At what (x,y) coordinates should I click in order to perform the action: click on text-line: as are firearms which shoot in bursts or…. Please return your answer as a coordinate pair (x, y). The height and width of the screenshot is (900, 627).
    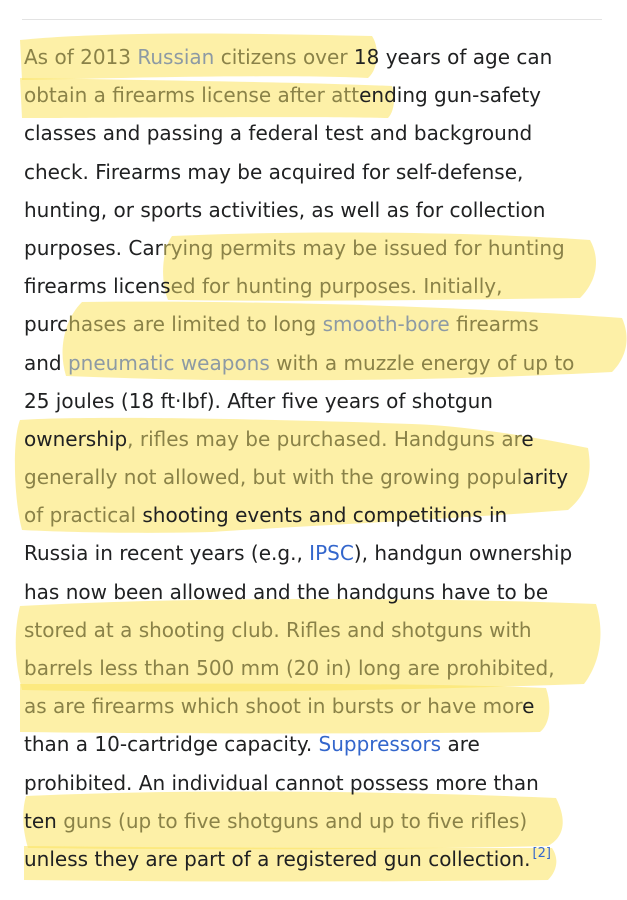
    Looking at the image, I should click on (316, 706).